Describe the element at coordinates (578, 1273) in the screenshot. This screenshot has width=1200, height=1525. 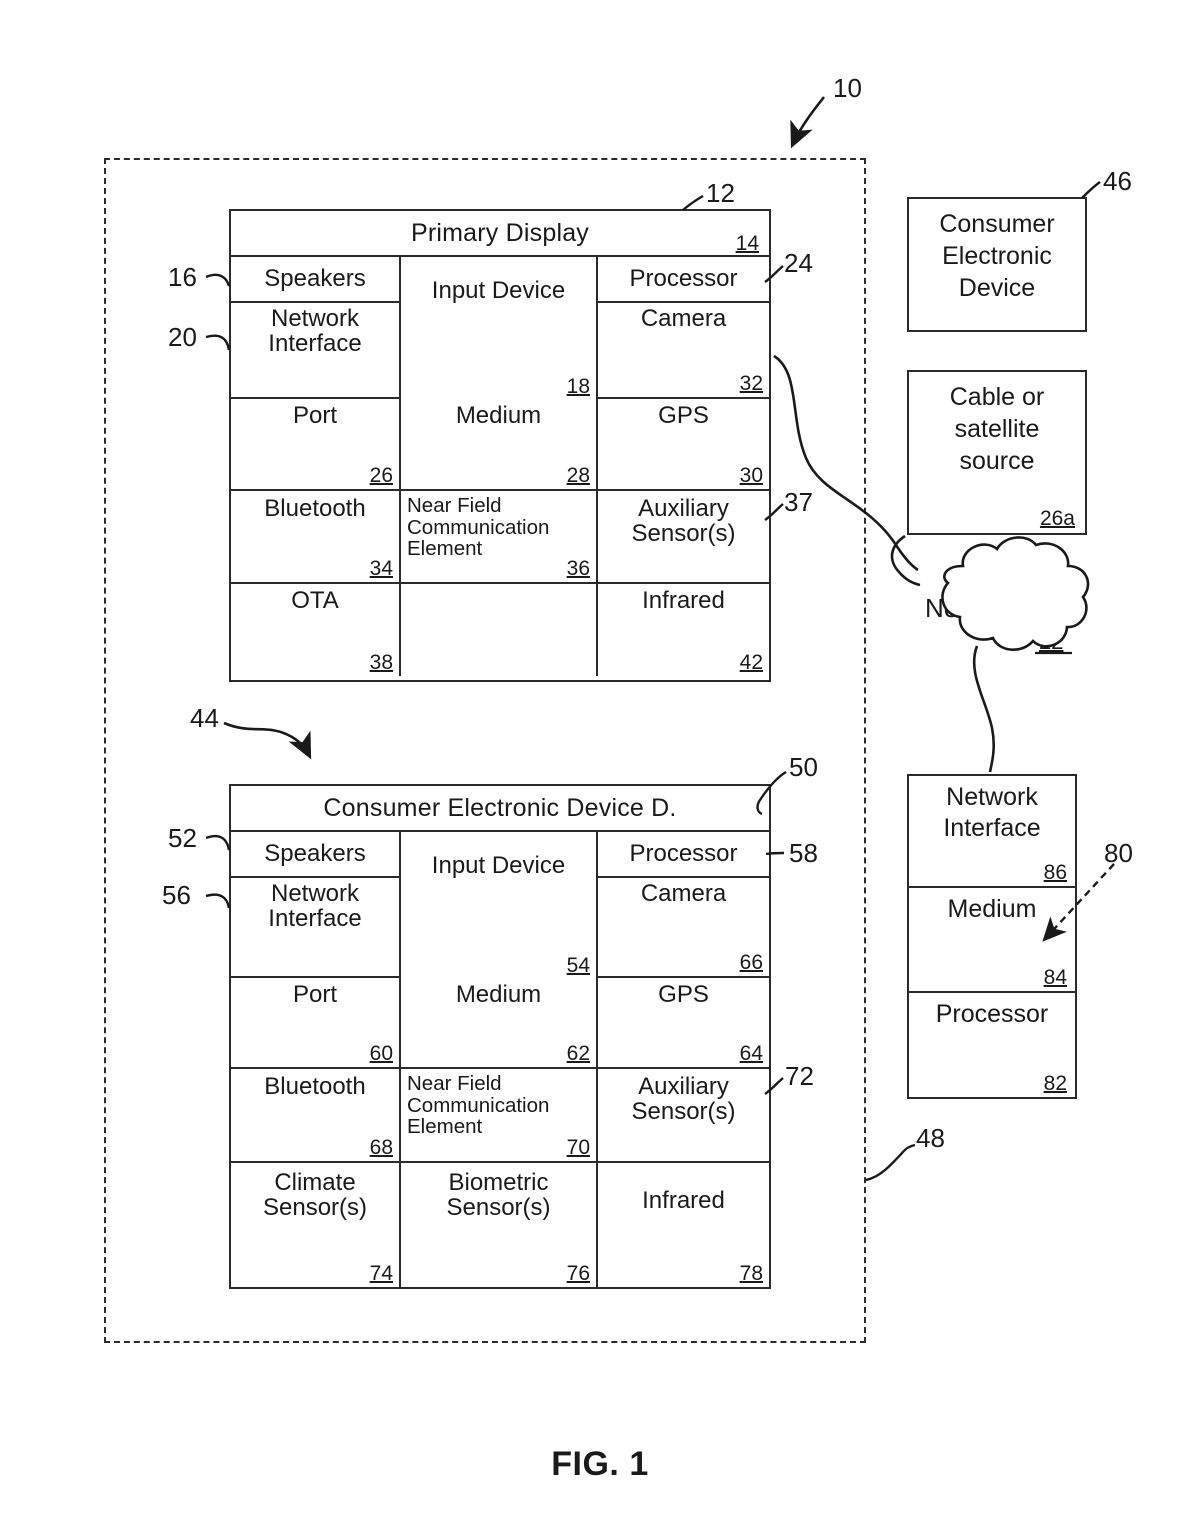
I see `cell-biometric-sensors-num: 76` at that location.